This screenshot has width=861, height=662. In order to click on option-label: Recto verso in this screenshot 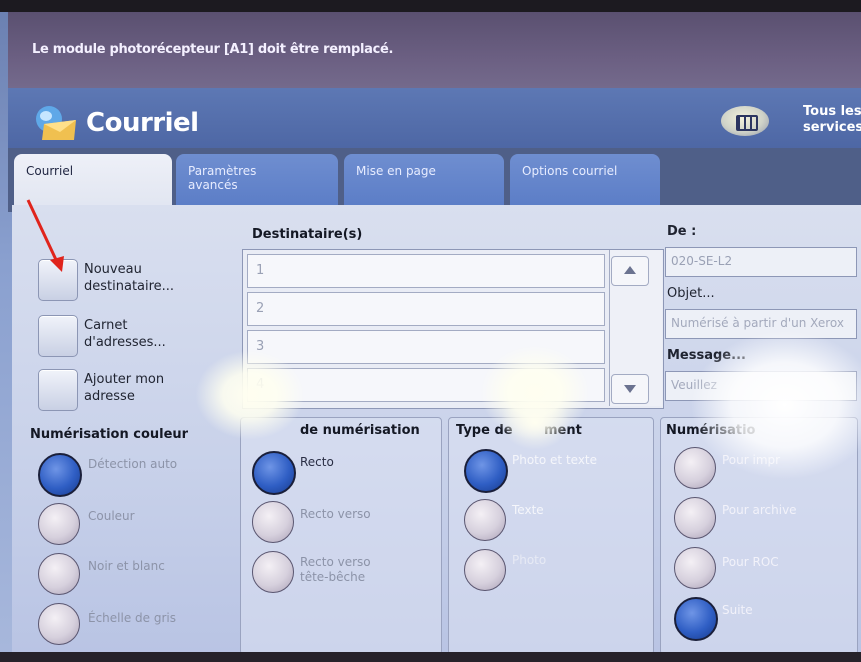, I will do `click(335, 514)`.